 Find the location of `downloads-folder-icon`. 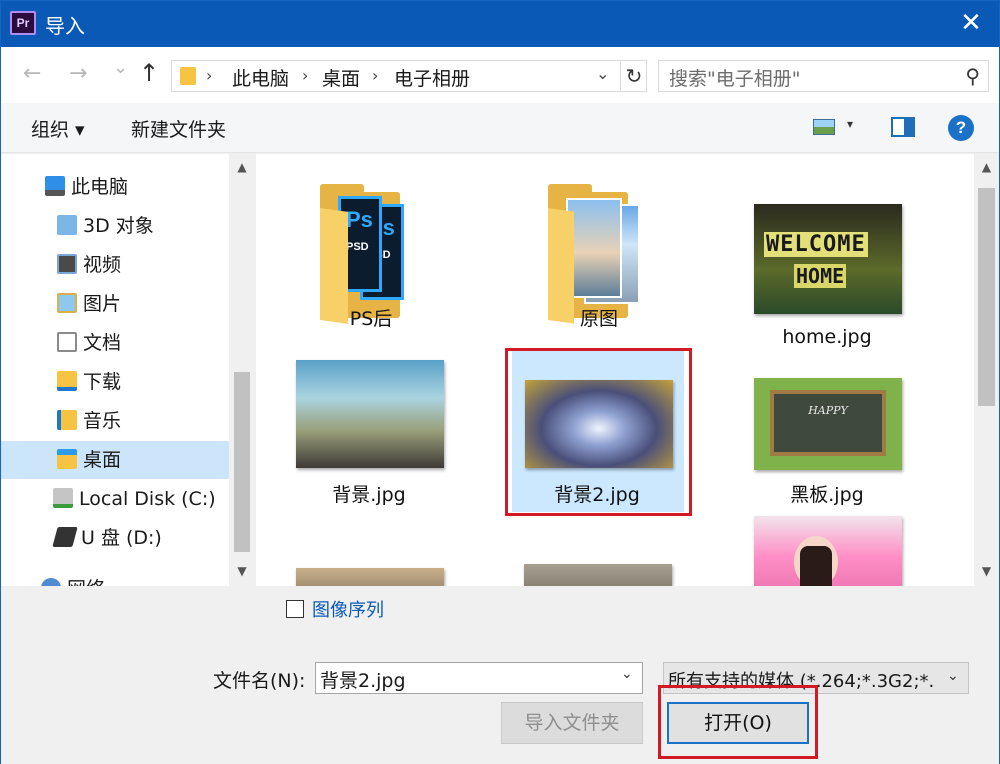

downloads-folder-icon is located at coordinates (67, 381).